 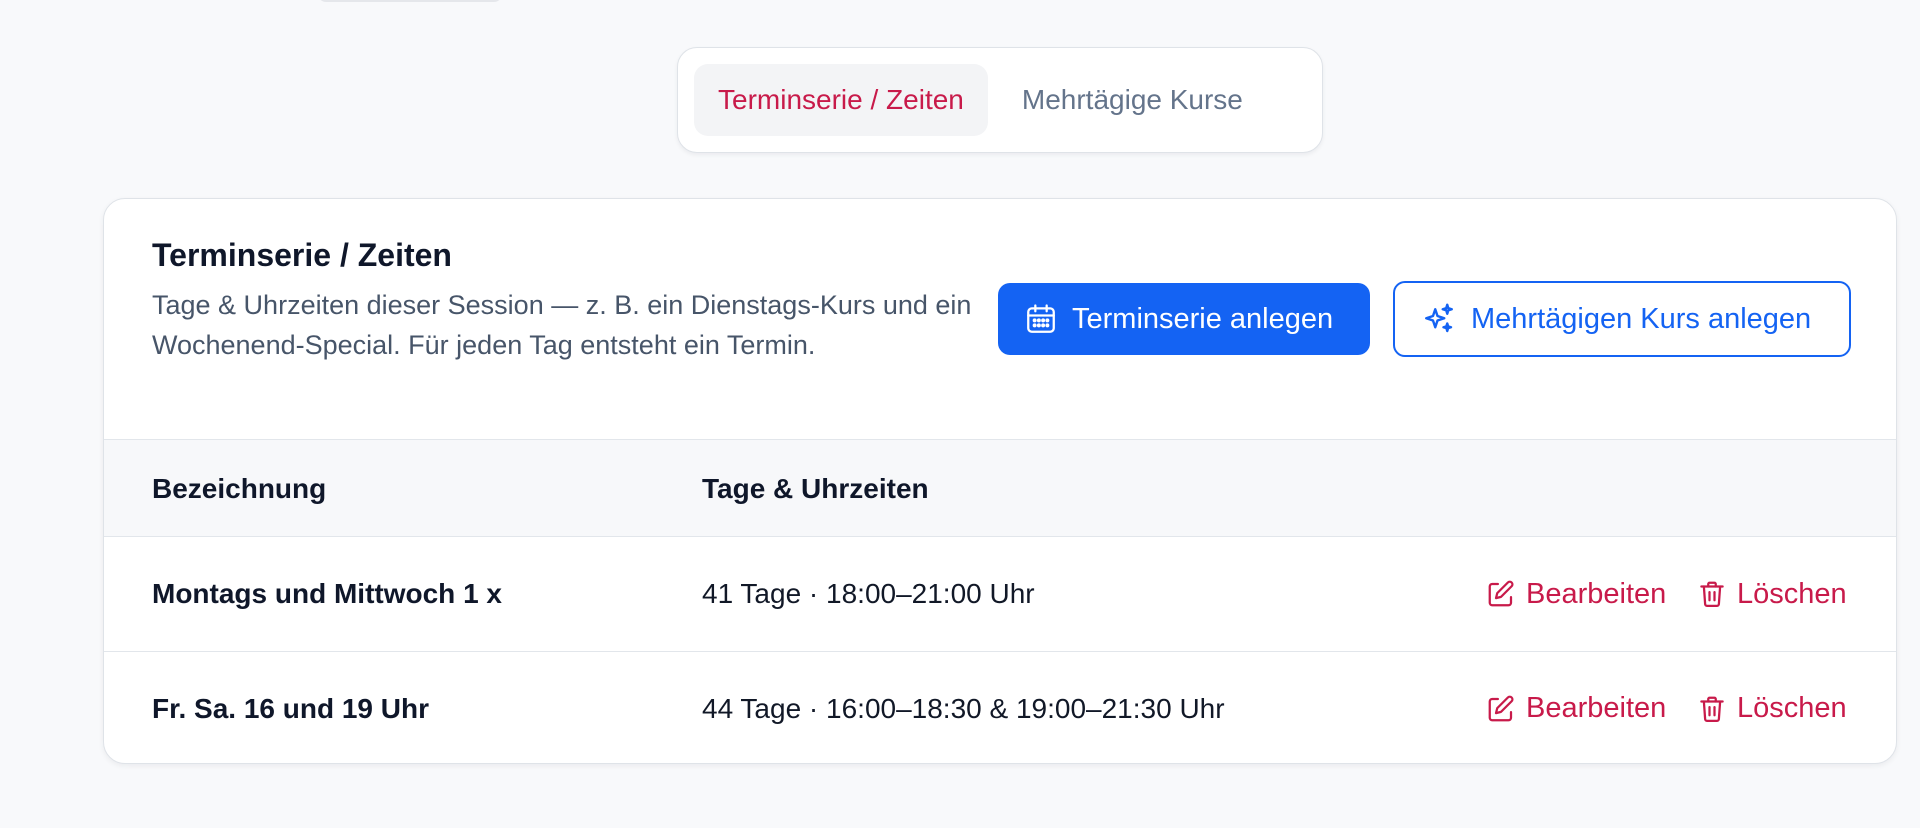 What do you see at coordinates (841, 100) in the screenshot?
I see `tab-terminserie: Terminserie / Zeiten` at bounding box center [841, 100].